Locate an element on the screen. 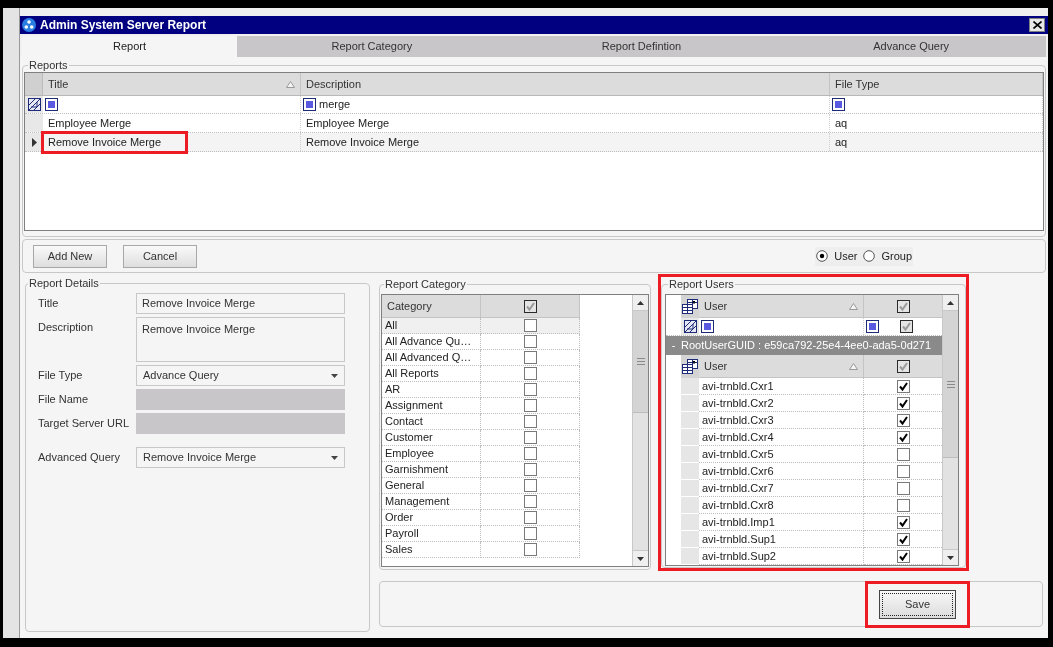  table-row: AR is located at coordinates (506, 390).